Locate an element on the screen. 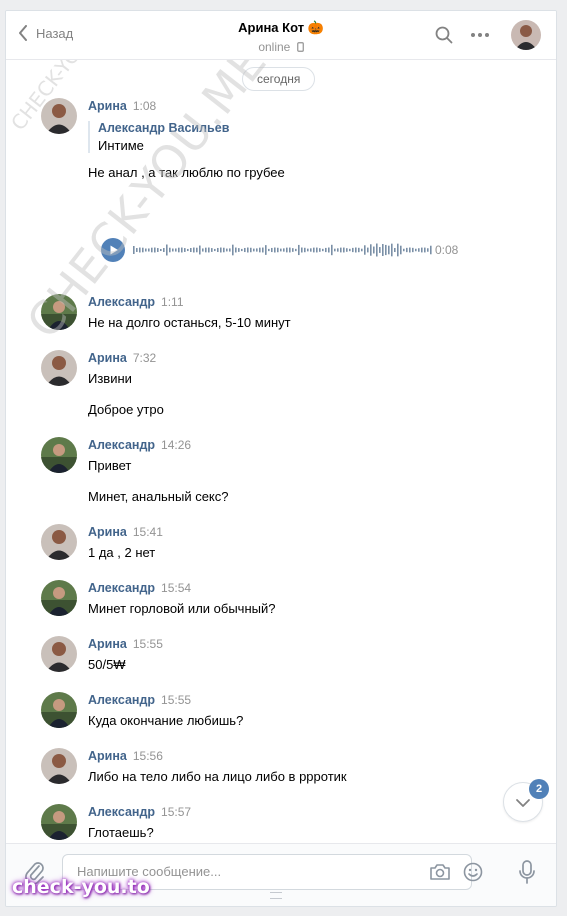  search-icon is located at coordinates (444, 35).